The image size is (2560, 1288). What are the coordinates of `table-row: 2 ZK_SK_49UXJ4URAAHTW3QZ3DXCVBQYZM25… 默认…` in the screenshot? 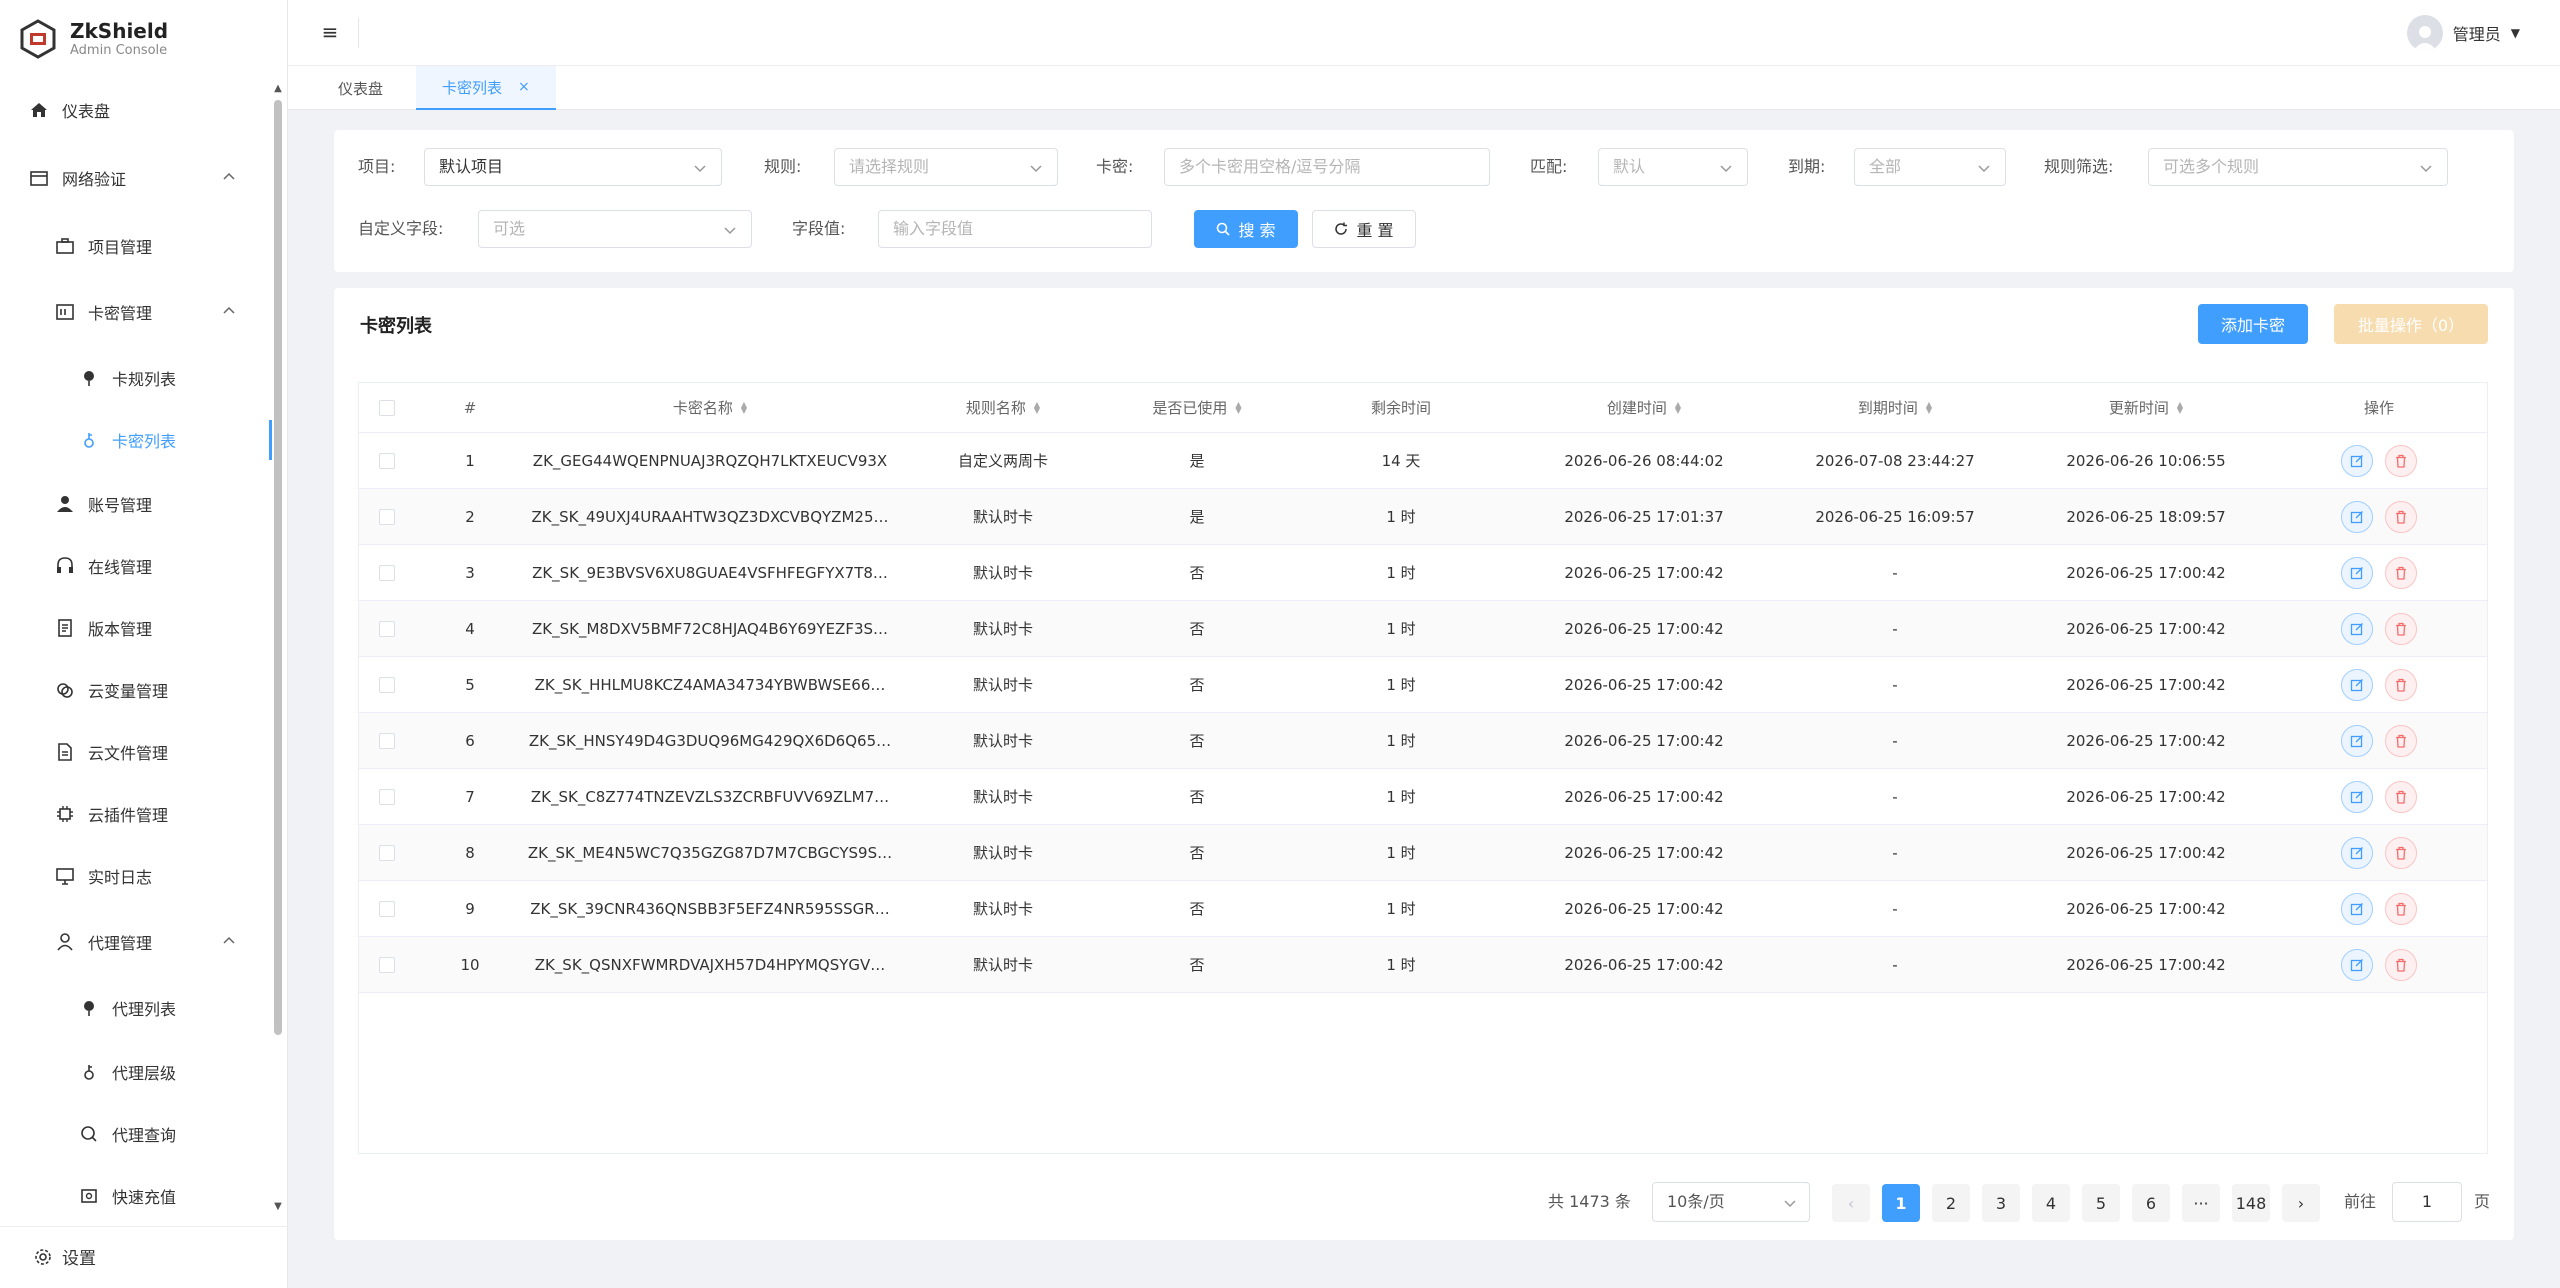 It's located at (1423, 517).